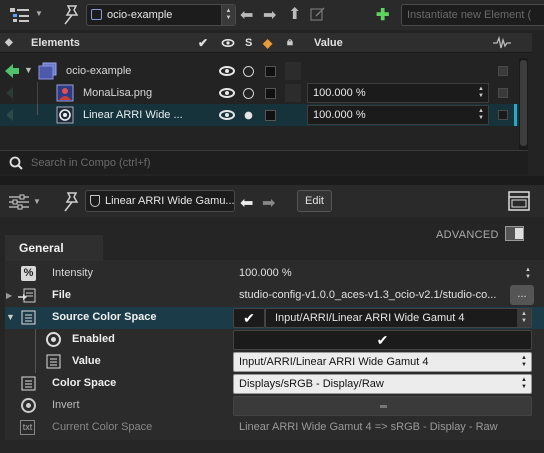 The image size is (544, 453). I want to click on outliner-row-composition: ▼ ocio-example, so click(260, 71).